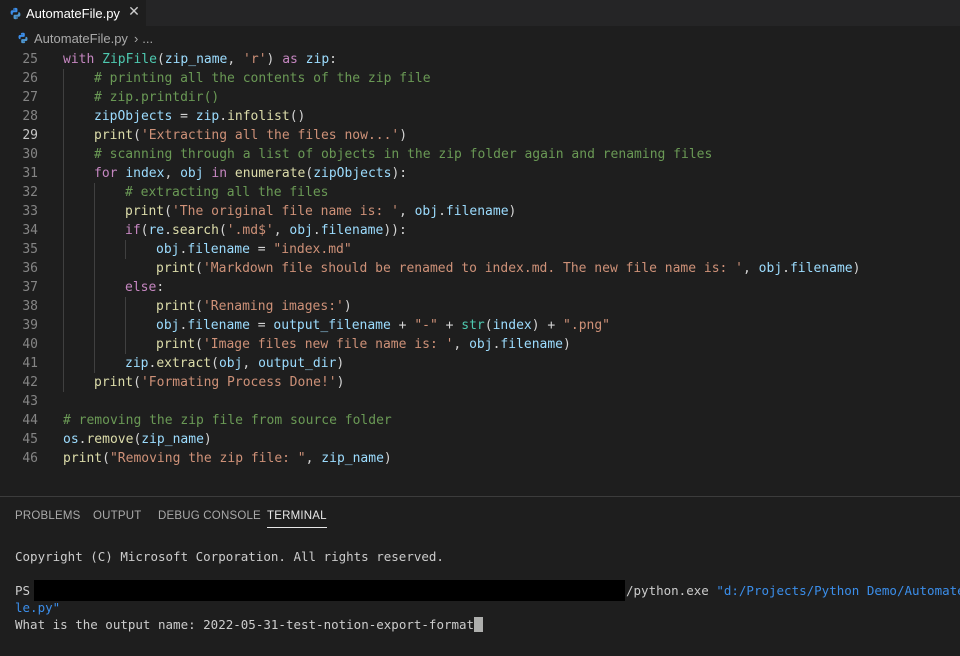 This screenshot has width=960, height=656. Describe the element at coordinates (391, 230) in the screenshot. I see `code-token: ))` at that location.